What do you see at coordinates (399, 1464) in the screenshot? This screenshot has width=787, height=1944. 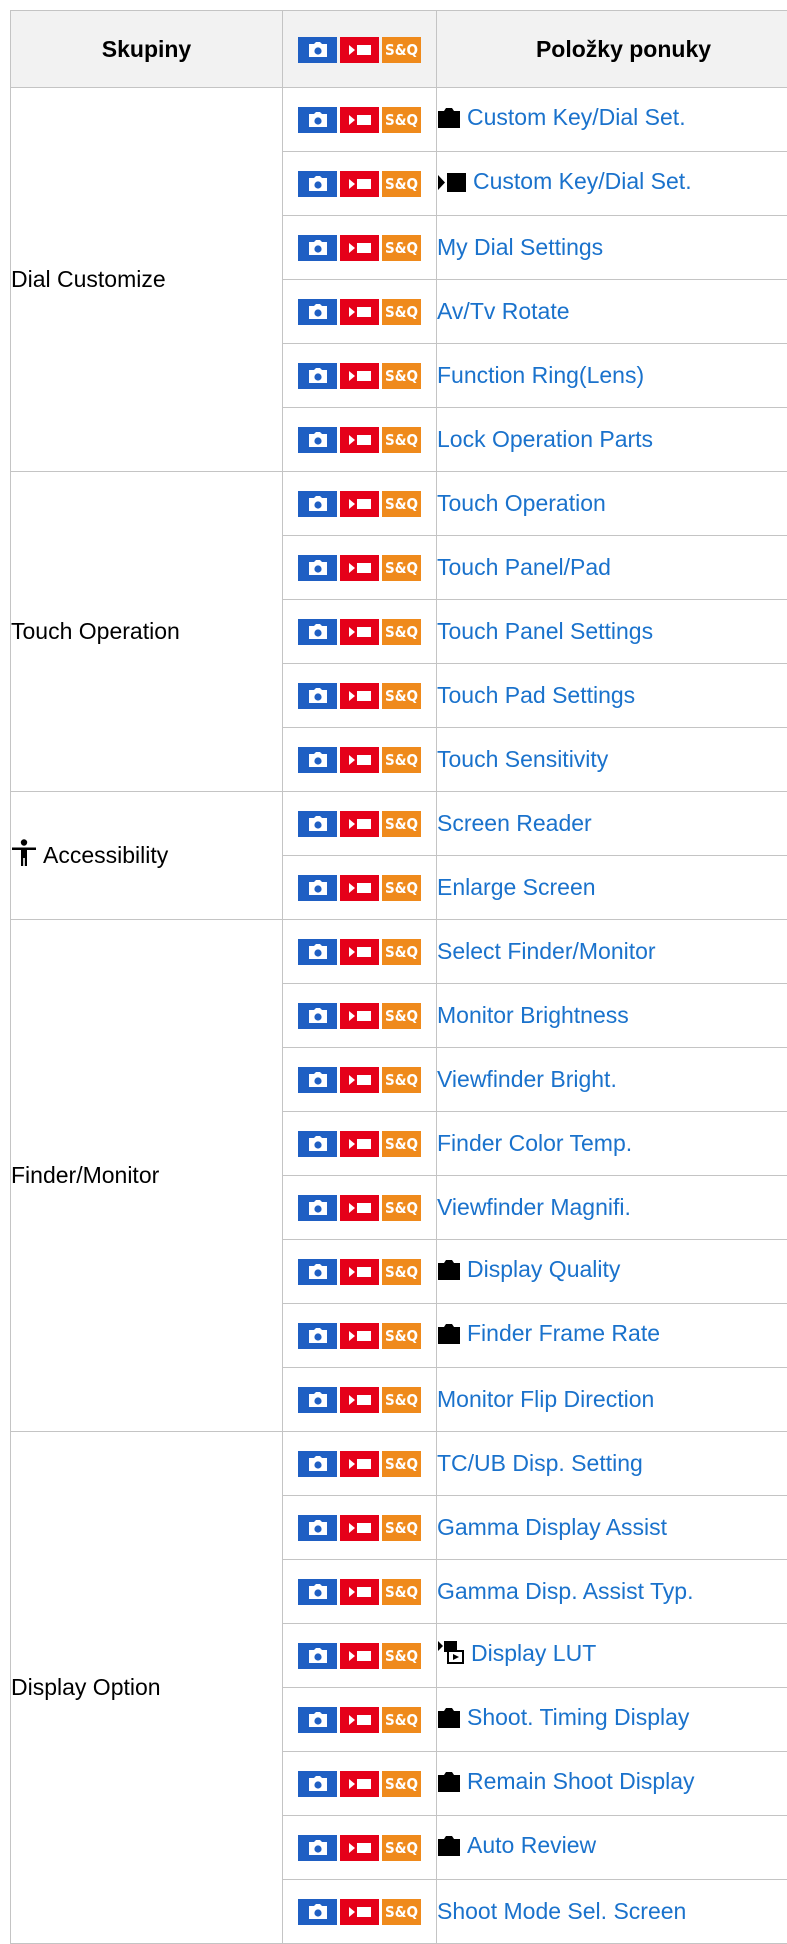 I see `table-row: Display OptionS&QTC/UB Disp. Setting` at bounding box center [399, 1464].